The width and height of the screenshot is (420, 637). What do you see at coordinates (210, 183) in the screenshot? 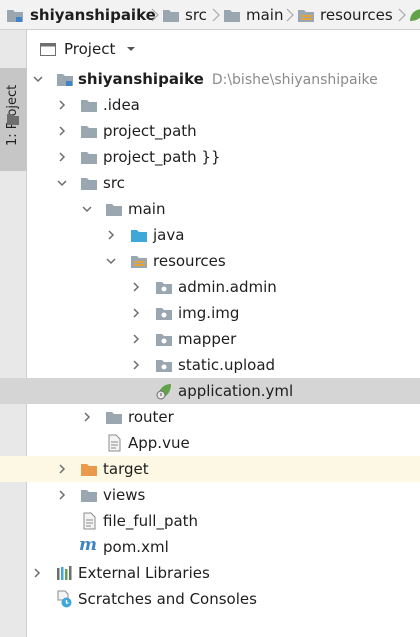
I see `tree-row-src: src` at bounding box center [210, 183].